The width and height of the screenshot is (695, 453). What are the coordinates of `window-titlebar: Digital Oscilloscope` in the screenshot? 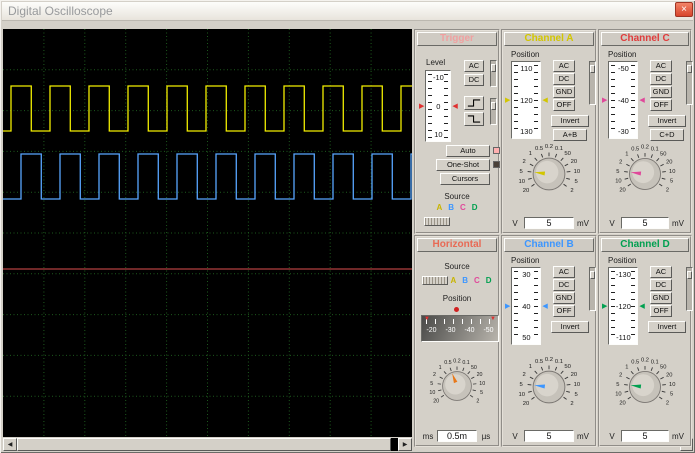 It's located at (347, 11).